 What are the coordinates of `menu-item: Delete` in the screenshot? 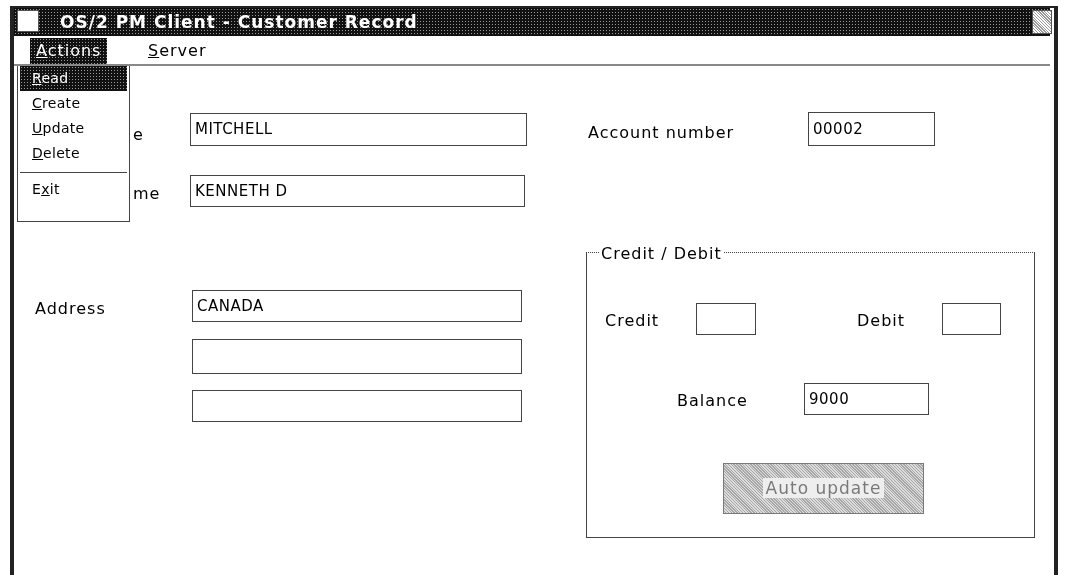 It's located at (73, 153).